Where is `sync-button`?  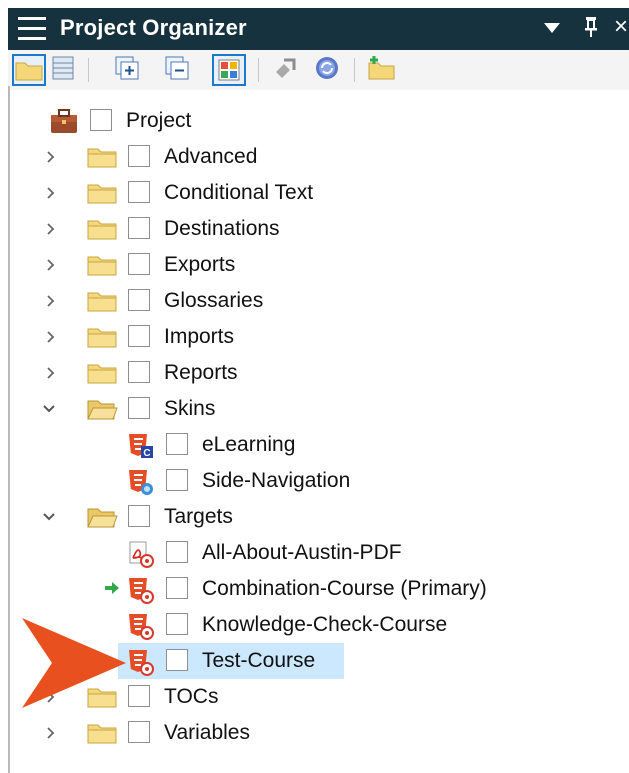
sync-button is located at coordinates (329, 70).